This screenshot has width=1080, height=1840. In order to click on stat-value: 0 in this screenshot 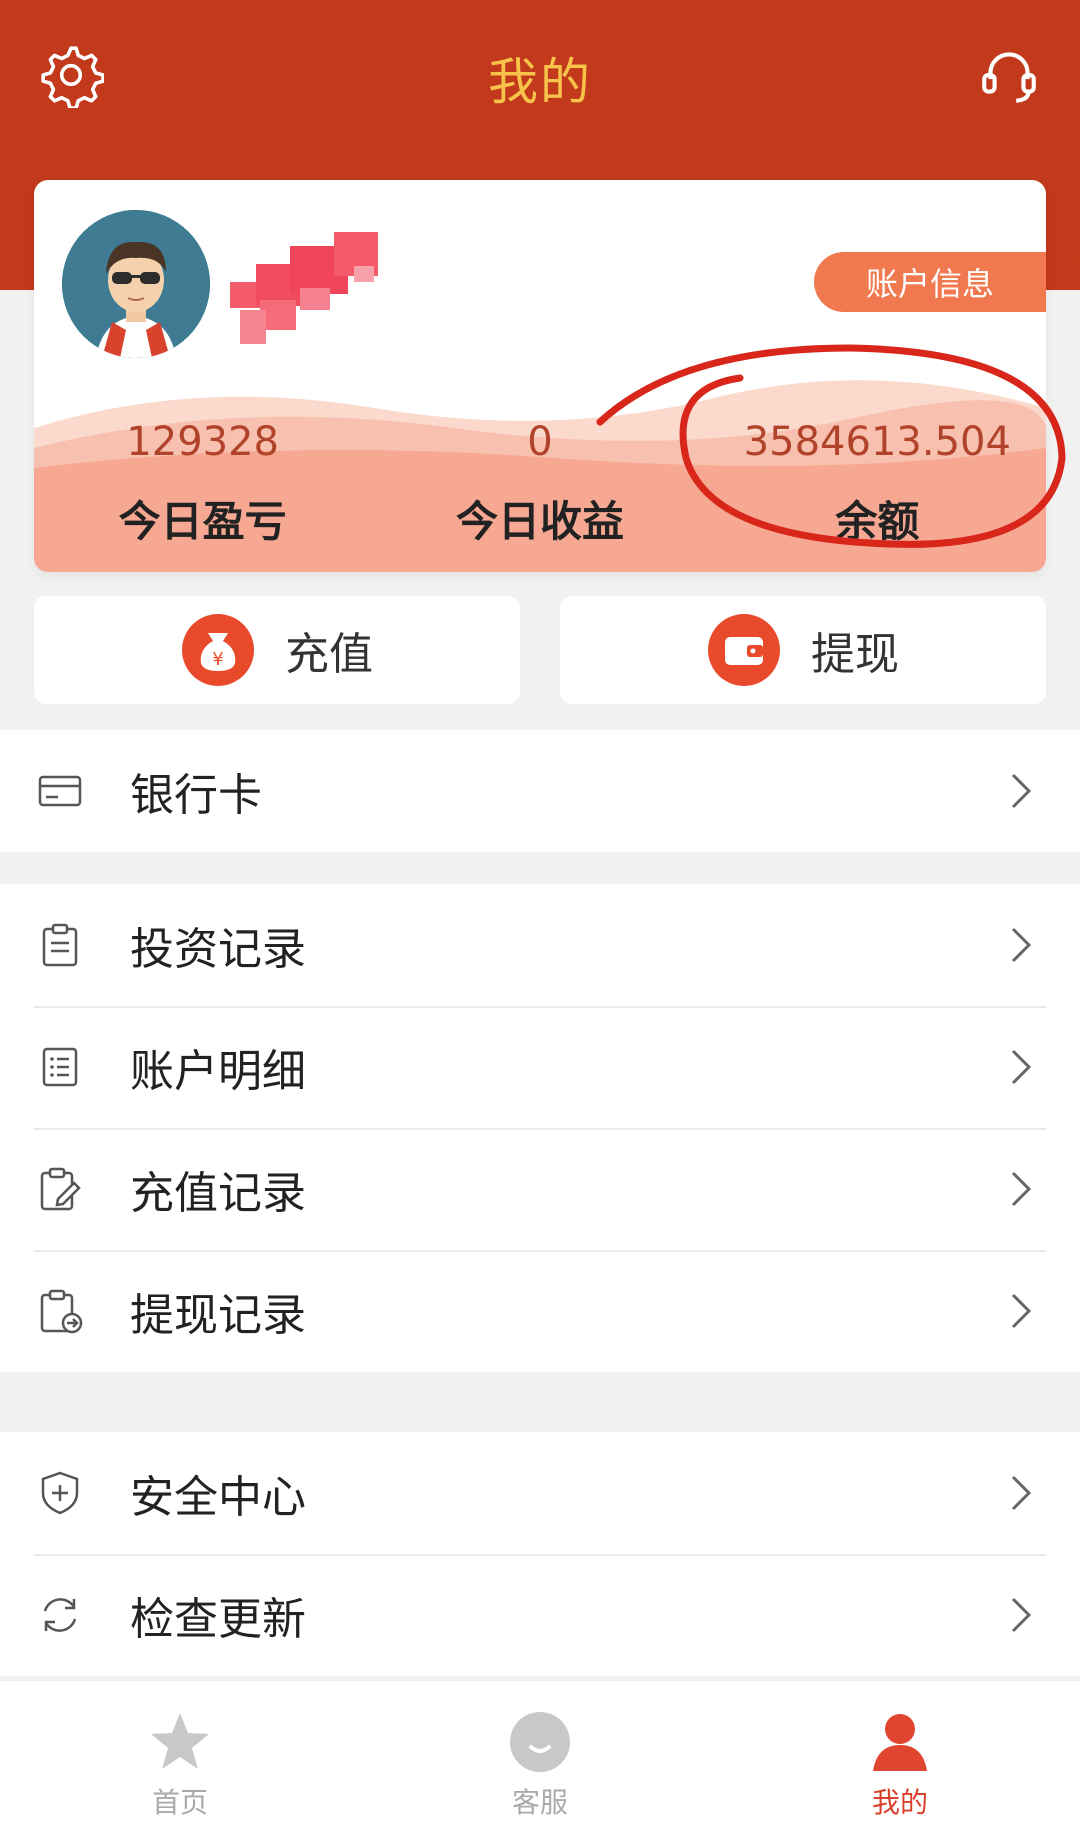, I will do `click(540, 442)`.